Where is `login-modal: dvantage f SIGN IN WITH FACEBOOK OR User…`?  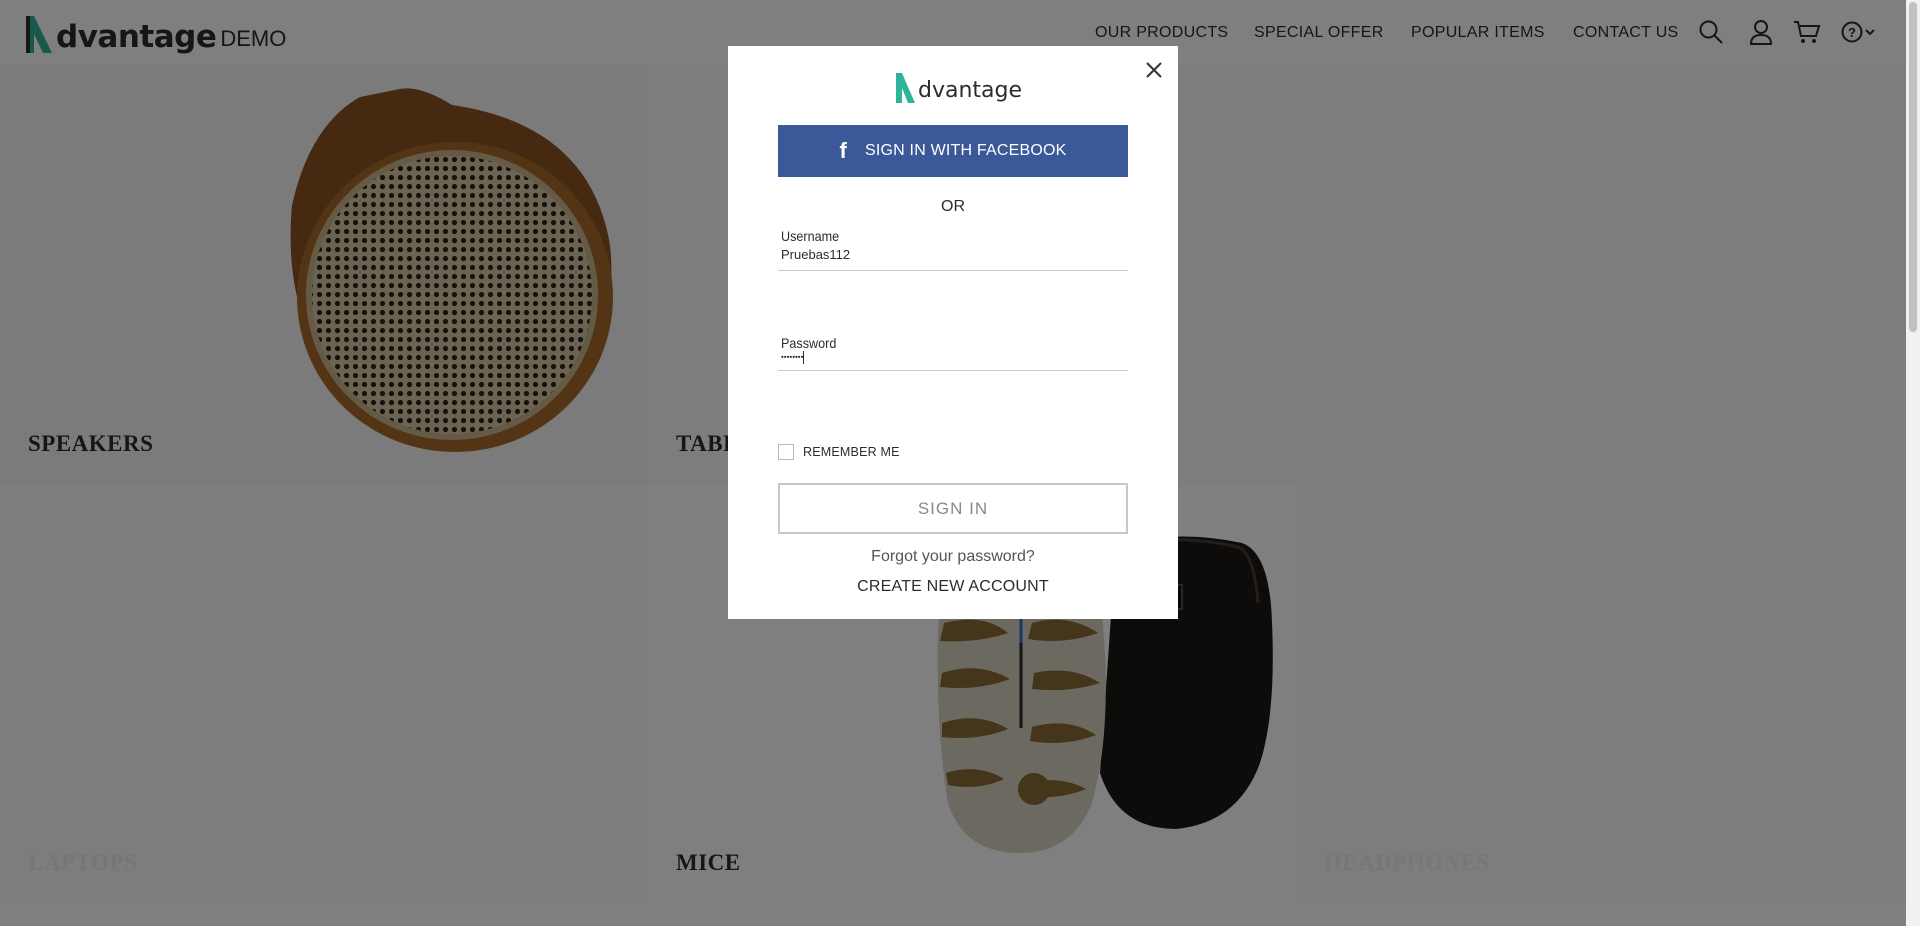
login-modal: dvantage f SIGN IN WITH FACEBOOK OR User… is located at coordinates (953, 332).